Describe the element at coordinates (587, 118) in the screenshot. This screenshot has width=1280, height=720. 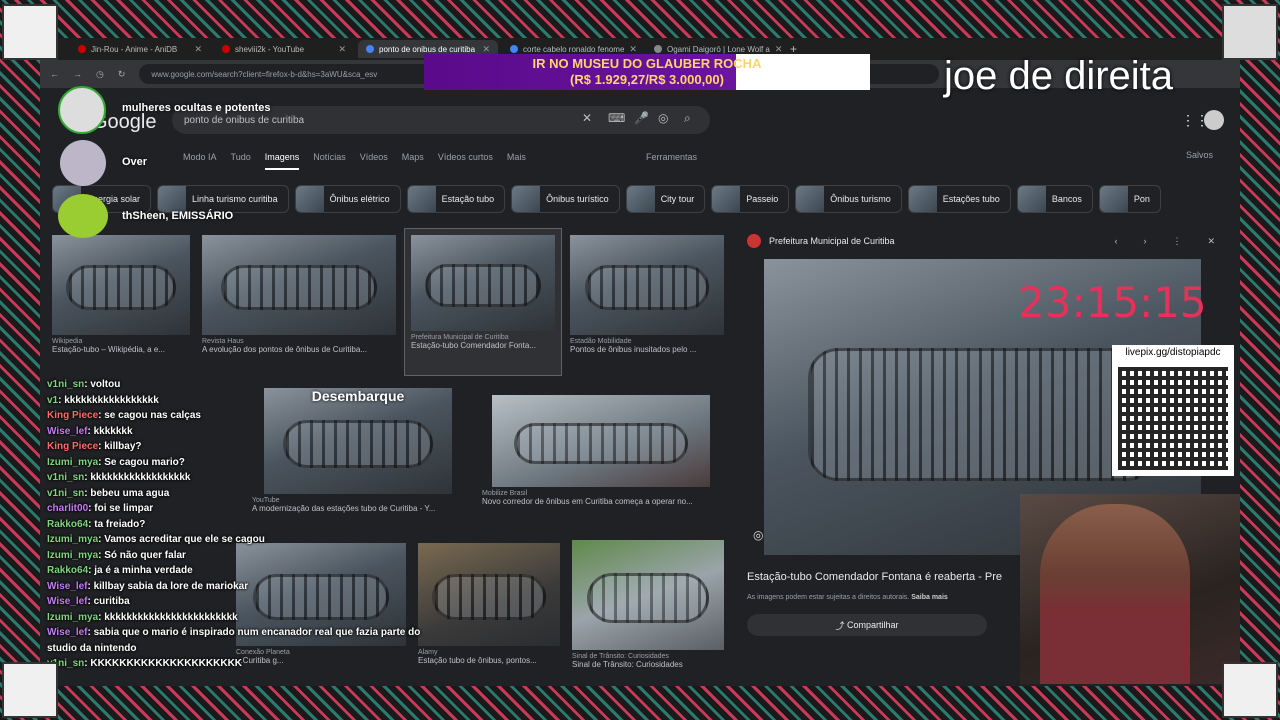
I see `clear-icon: ✕` at that location.